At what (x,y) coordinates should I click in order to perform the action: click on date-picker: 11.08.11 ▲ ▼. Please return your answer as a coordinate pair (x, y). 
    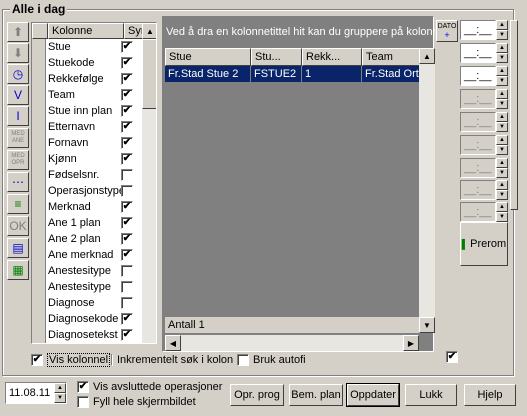
    Looking at the image, I should click on (36, 393).